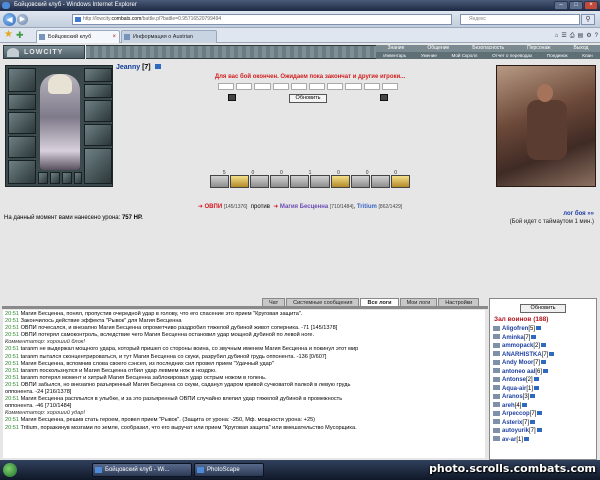 This screenshot has width=600, height=480. I want to click on warrior-item: Aqua-air[1], so click(545, 389).